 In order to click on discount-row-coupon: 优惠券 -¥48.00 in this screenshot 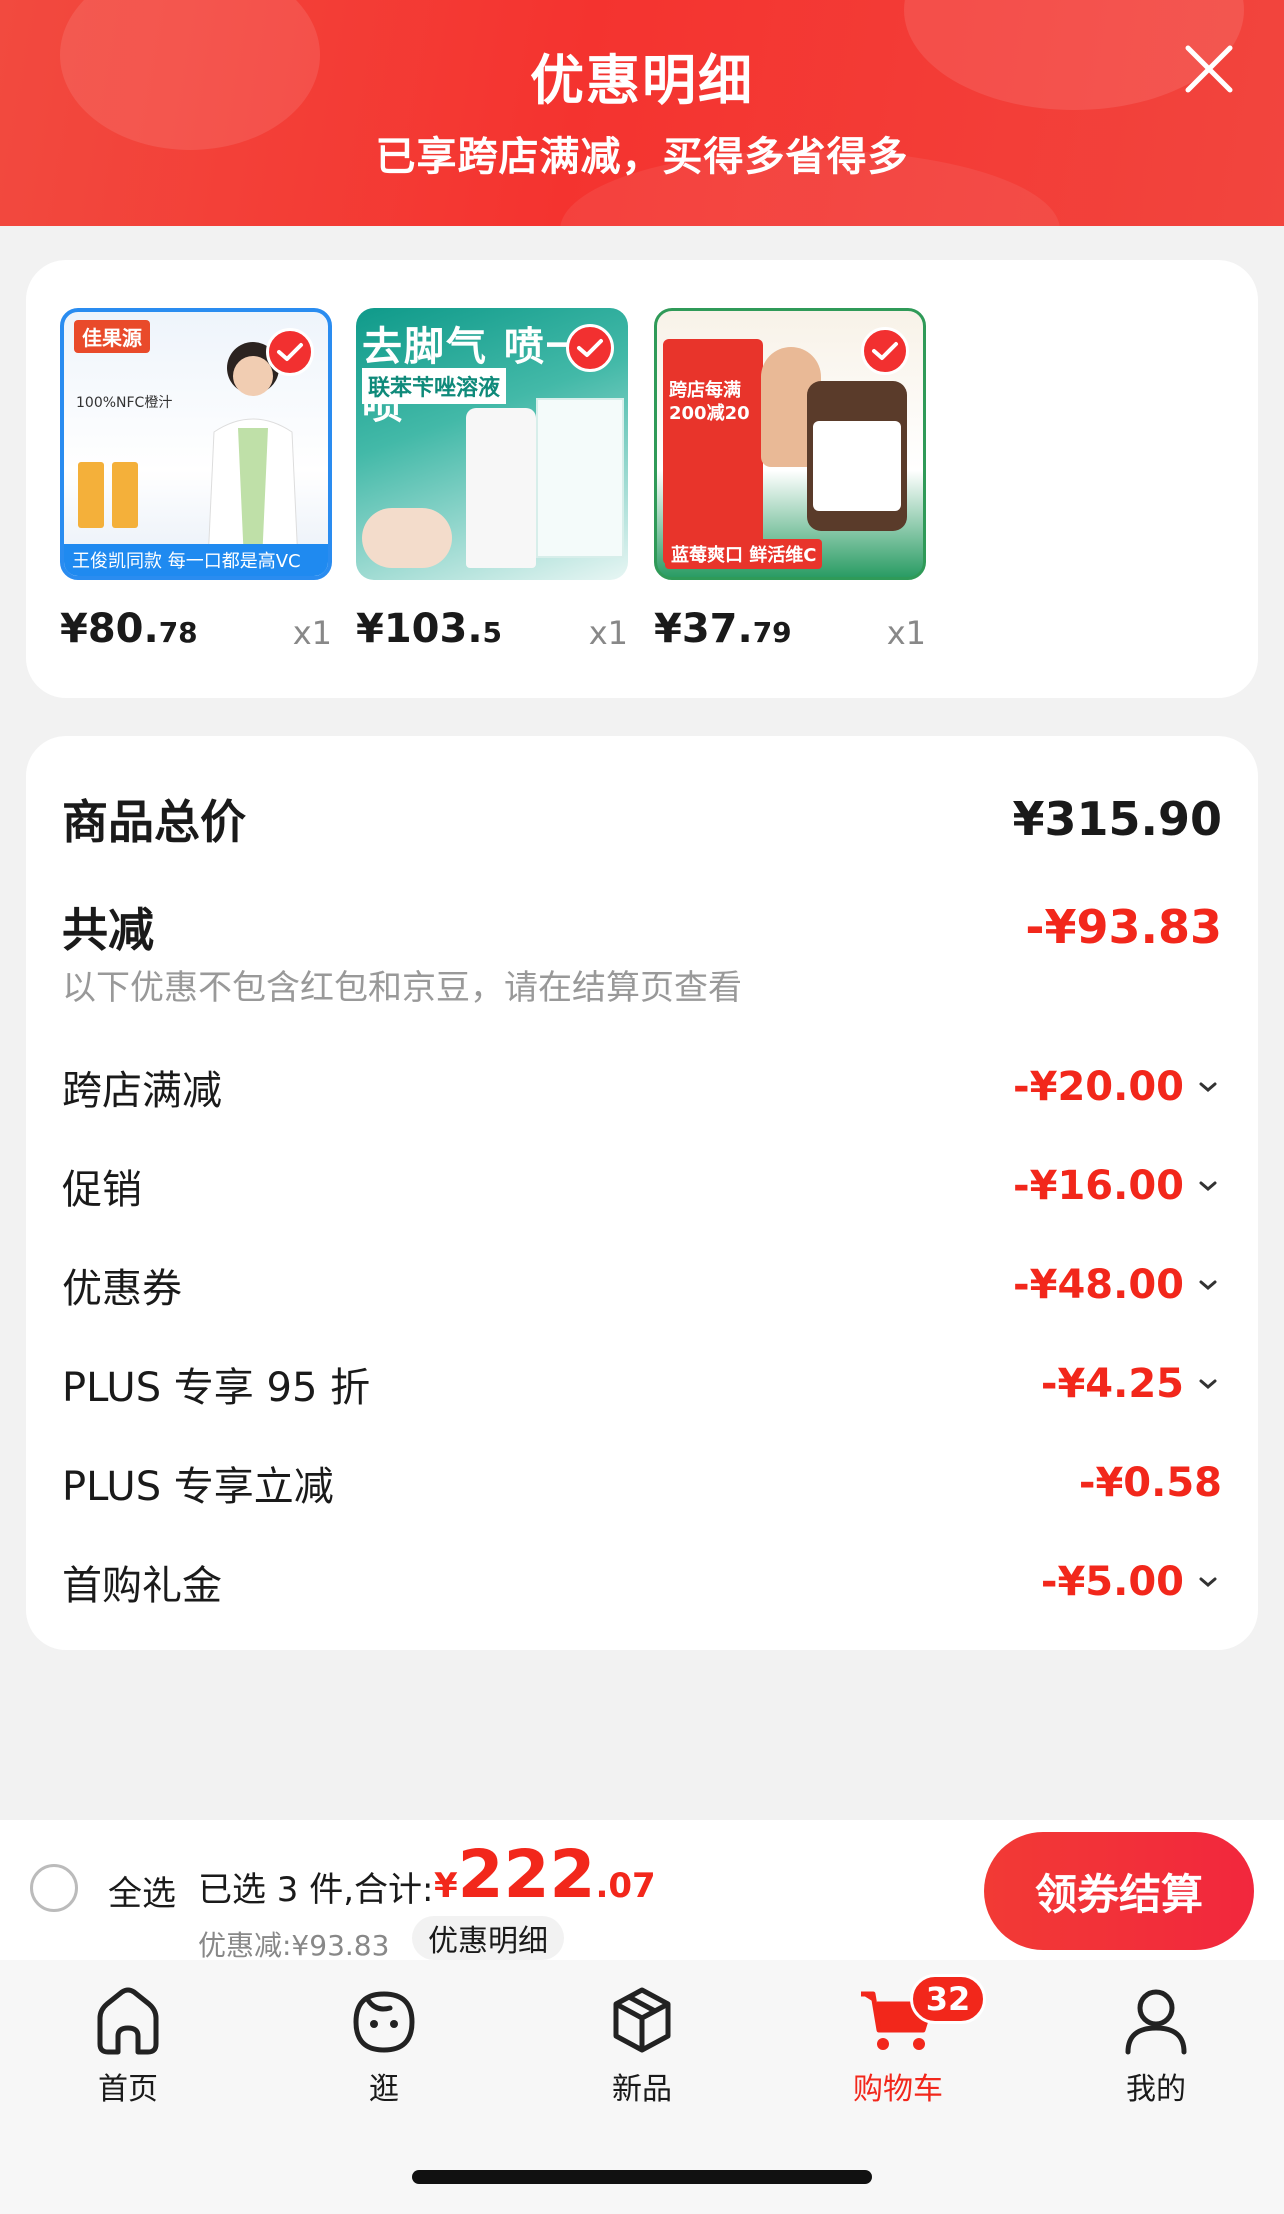, I will do `click(642, 1285)`.